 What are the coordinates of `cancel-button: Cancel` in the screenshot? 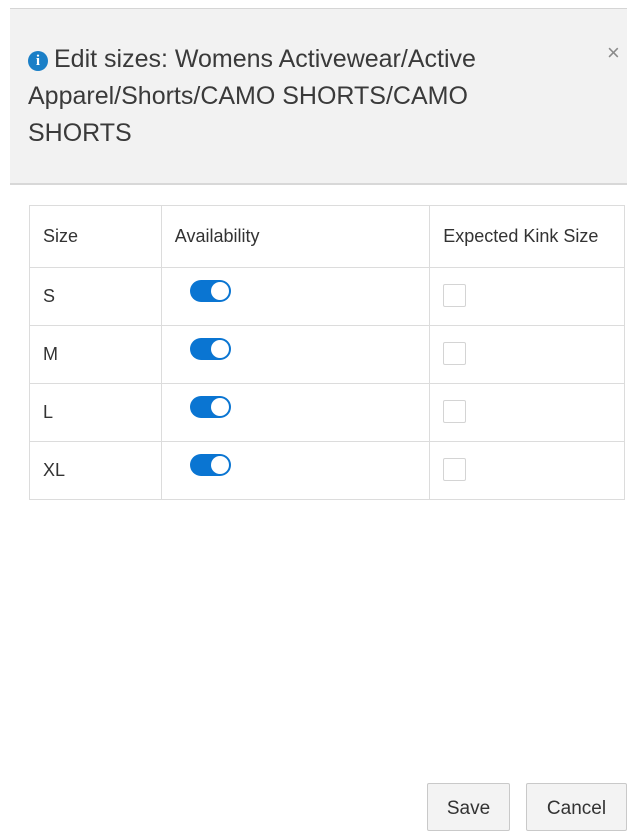 It's located at (576, 807).